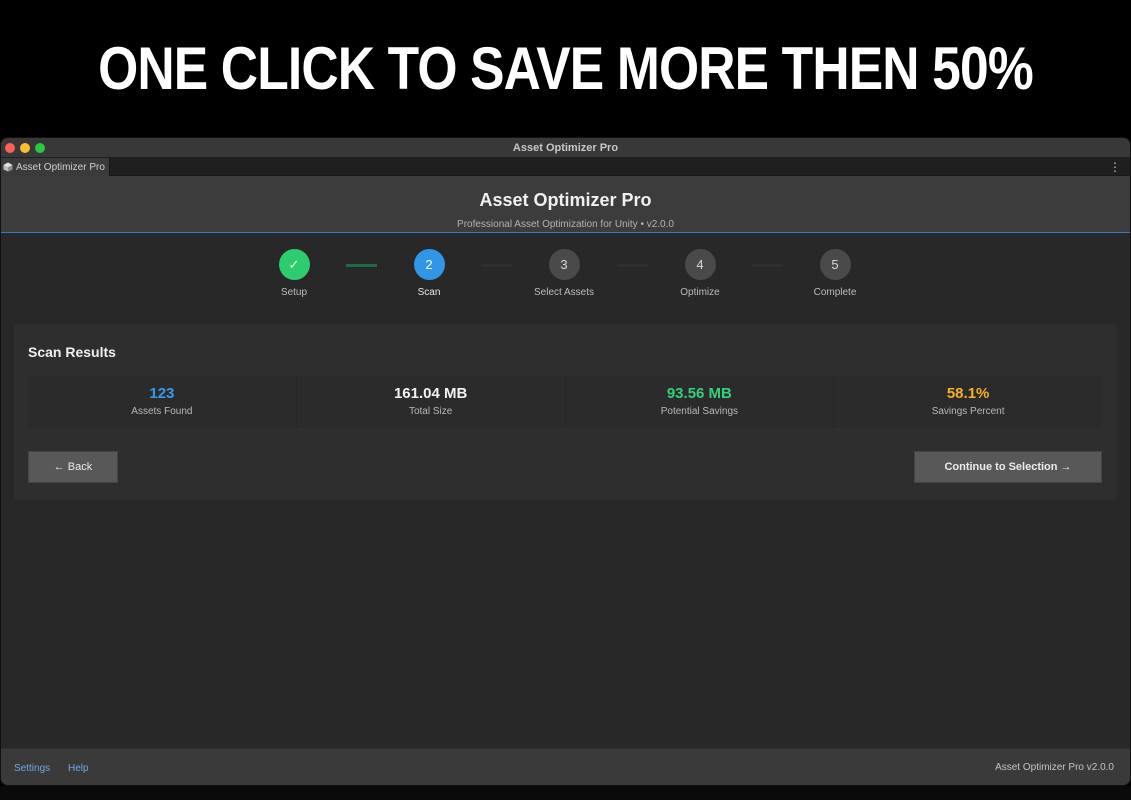  Describe the element at coordinates (32, 768) in the screenshot. I see `settings-link: Settings` at that location.